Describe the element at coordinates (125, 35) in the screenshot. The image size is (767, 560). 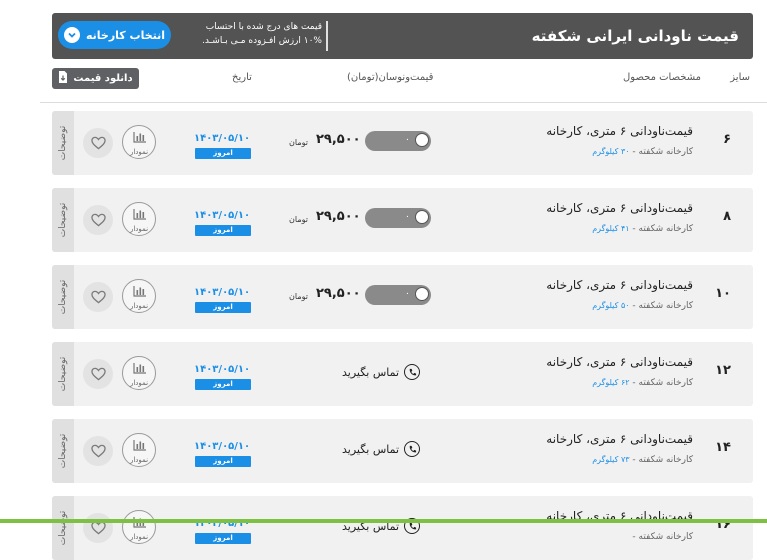
I see `select-factory-label: انتخاب کارخانه` at that location.